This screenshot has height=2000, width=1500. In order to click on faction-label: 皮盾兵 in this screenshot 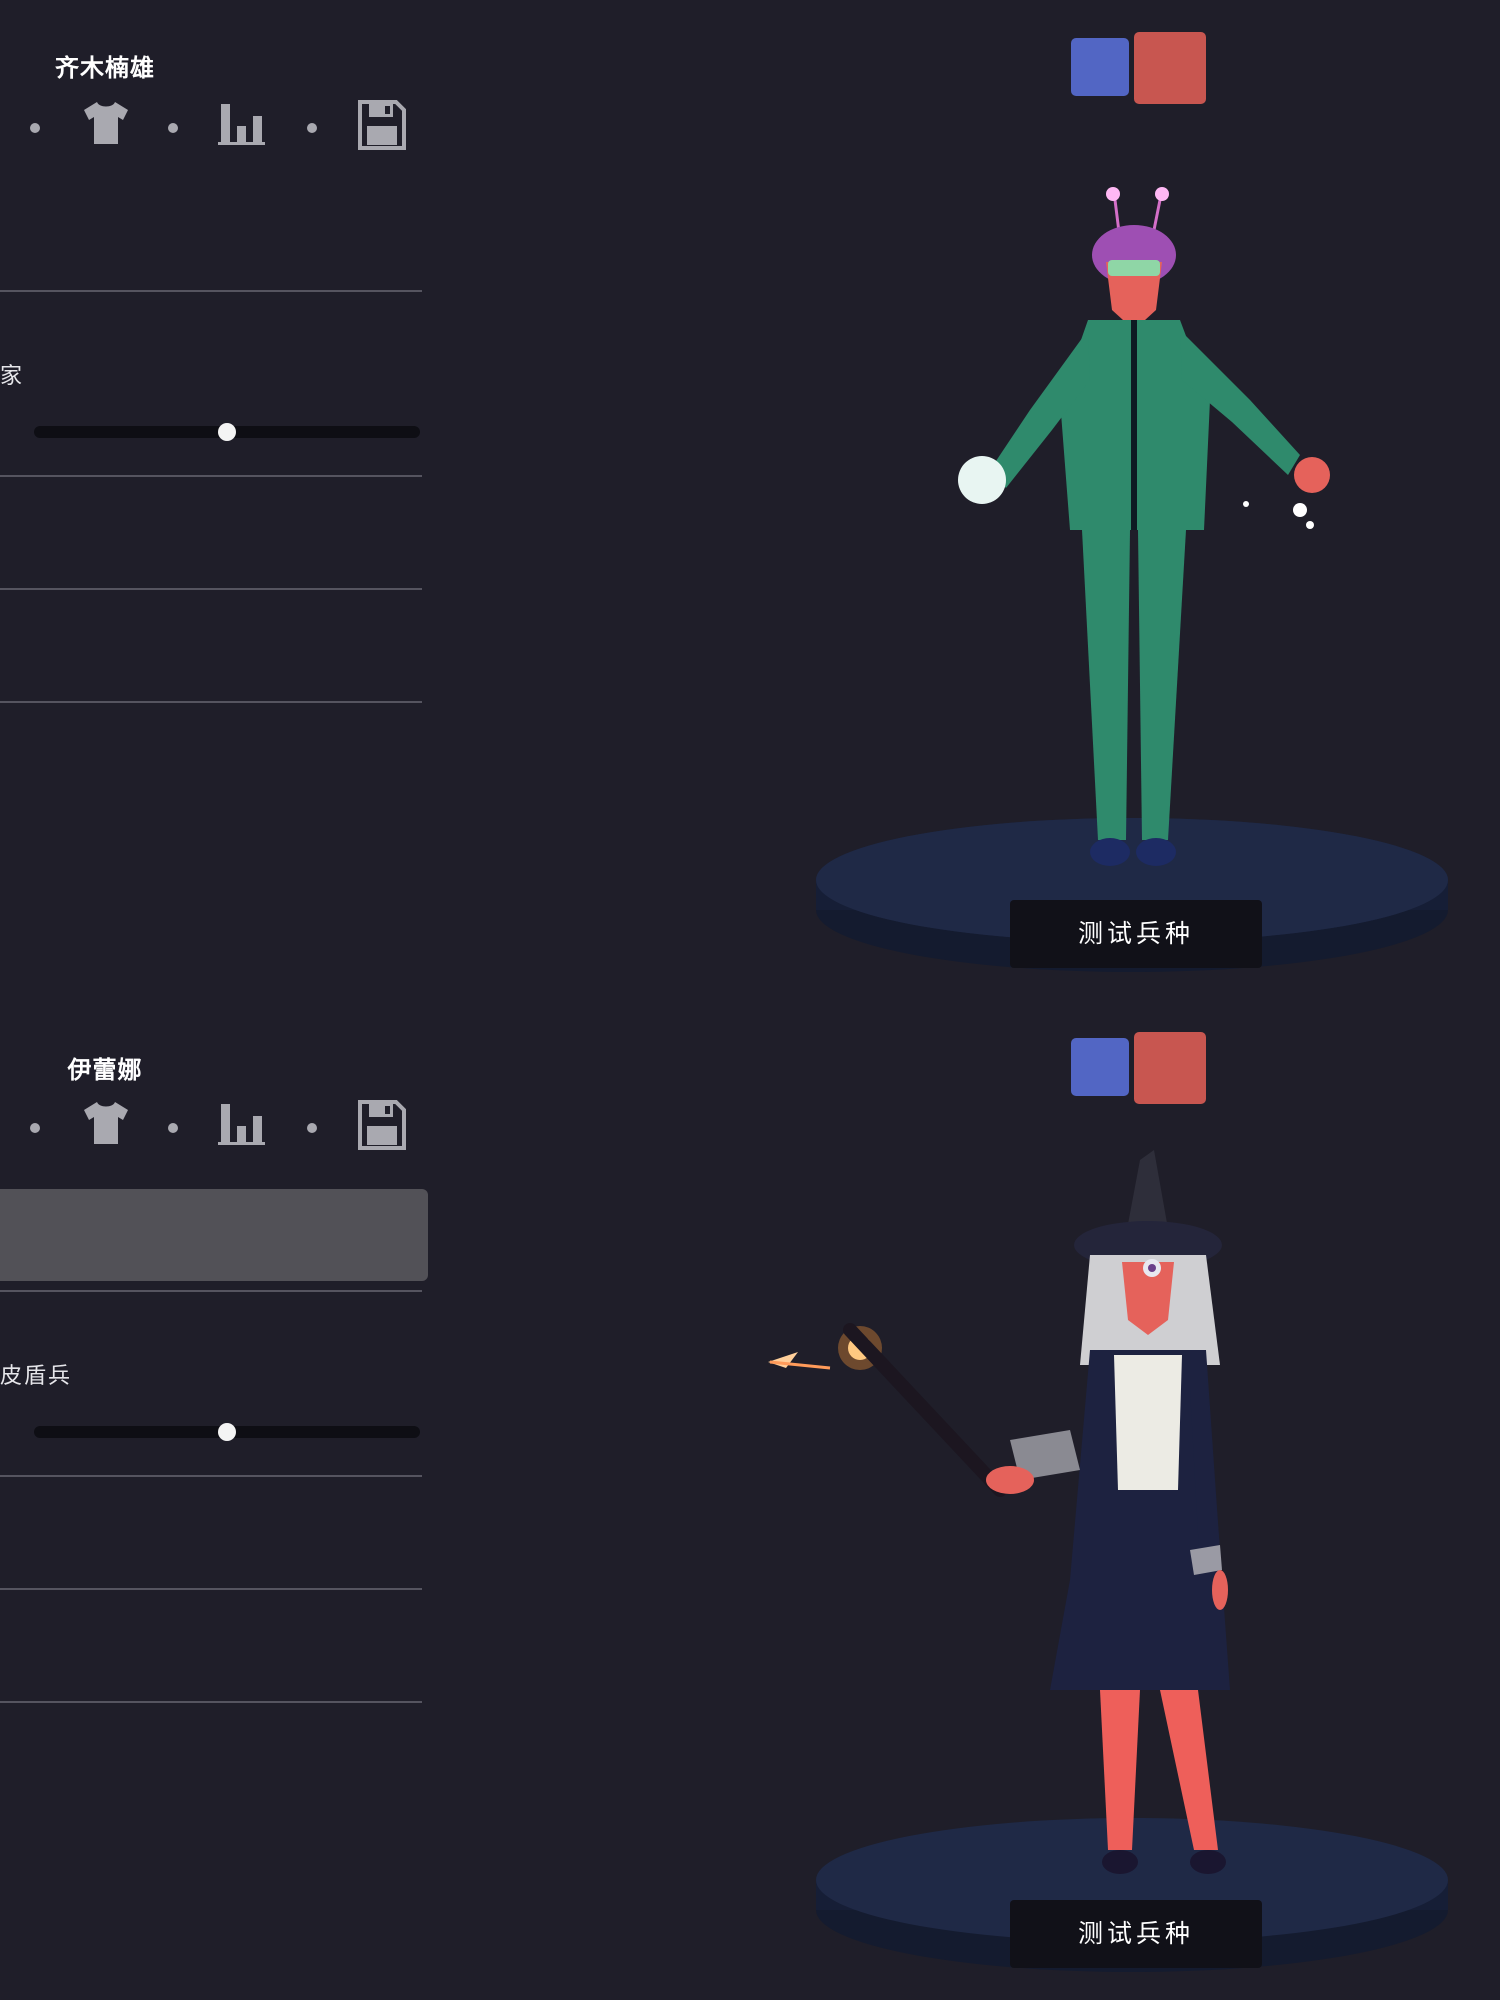, I will do `click(36, 1376)`.